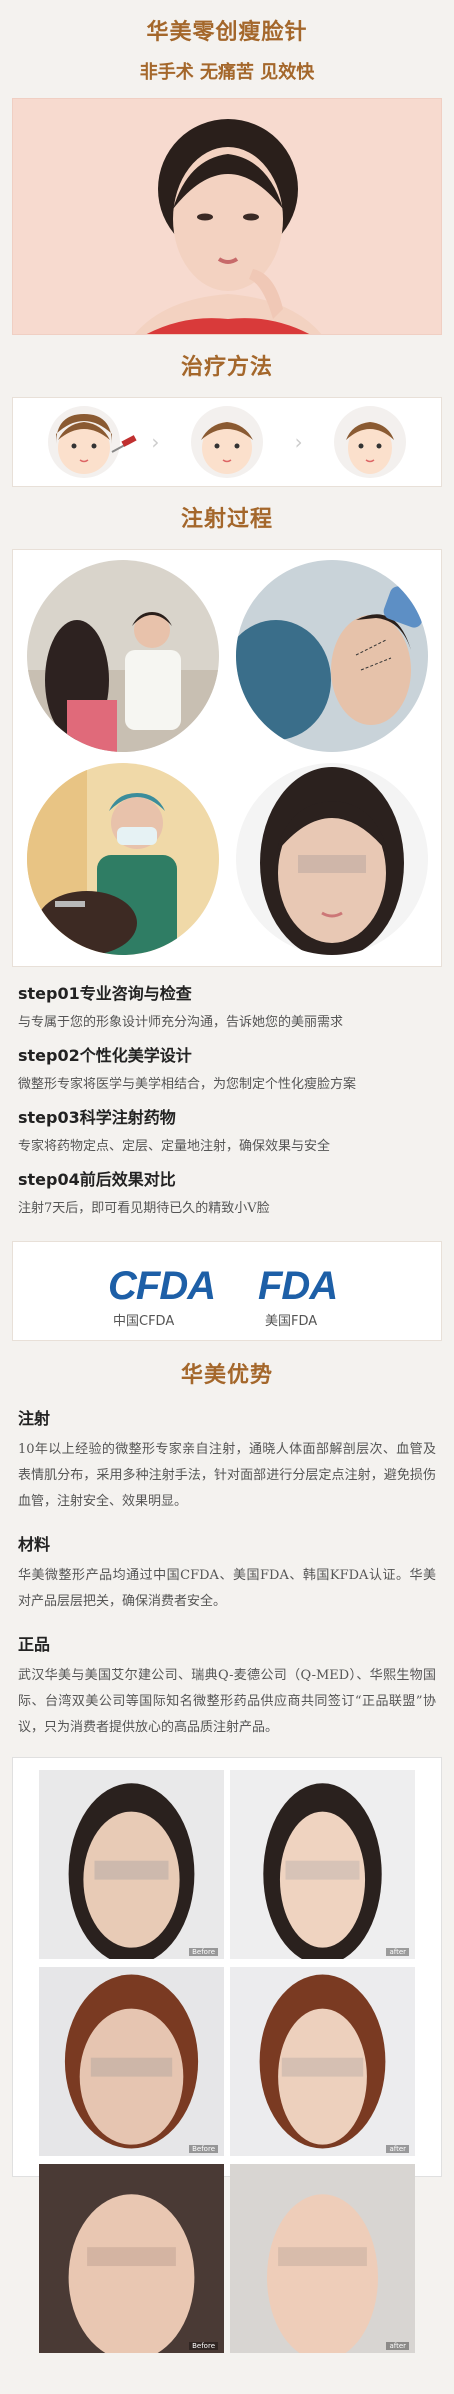  Describe the element at coordinates (227, 1195) in the screenshot. I see `step-item: step04前后效果对比 注射7天后，即可看见期待已久的精致小V脸` at that location.